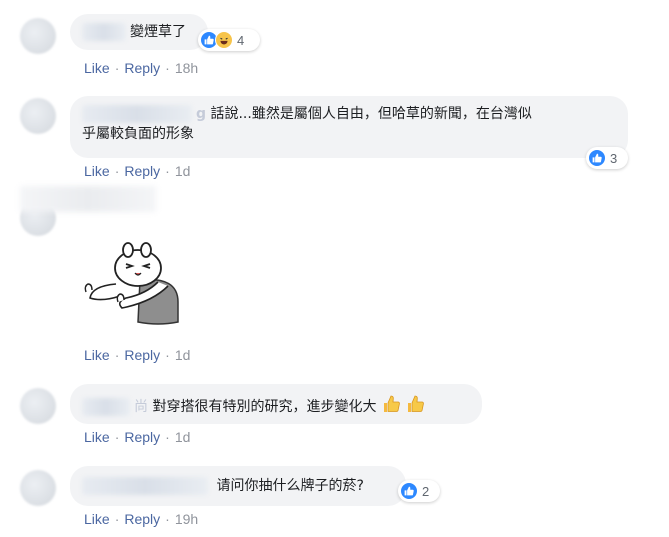 This screenshot has width=669, height=537. Describe the element at coordinates (186, 68) in the screenshot. I see `timestamp: 18h` at that location.